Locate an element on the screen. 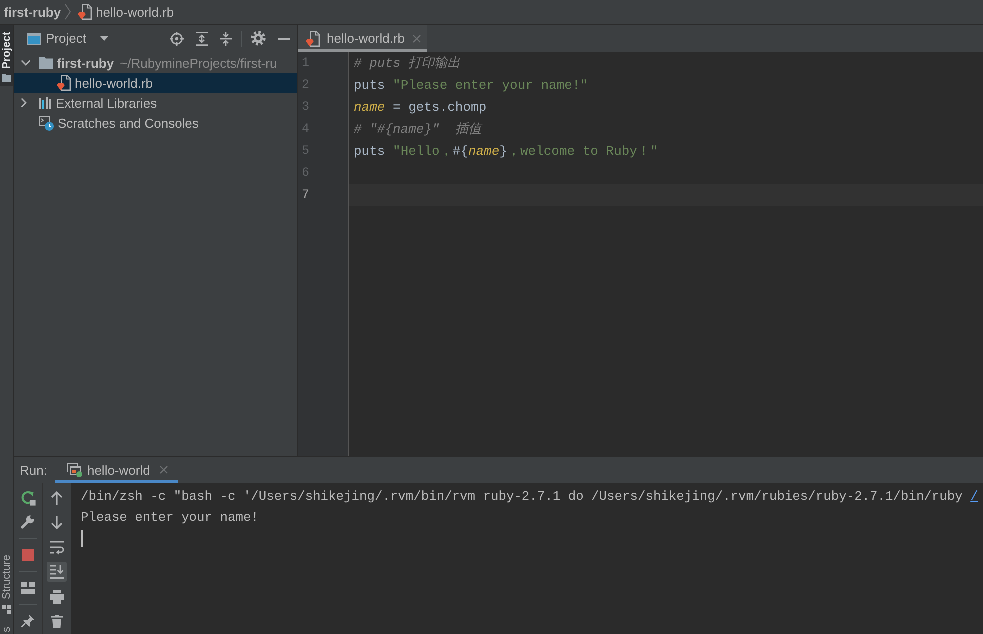 Image resolution: width=983 pixels, height=634 pixels. expand-all-icon is located at coordinates (202, 39).